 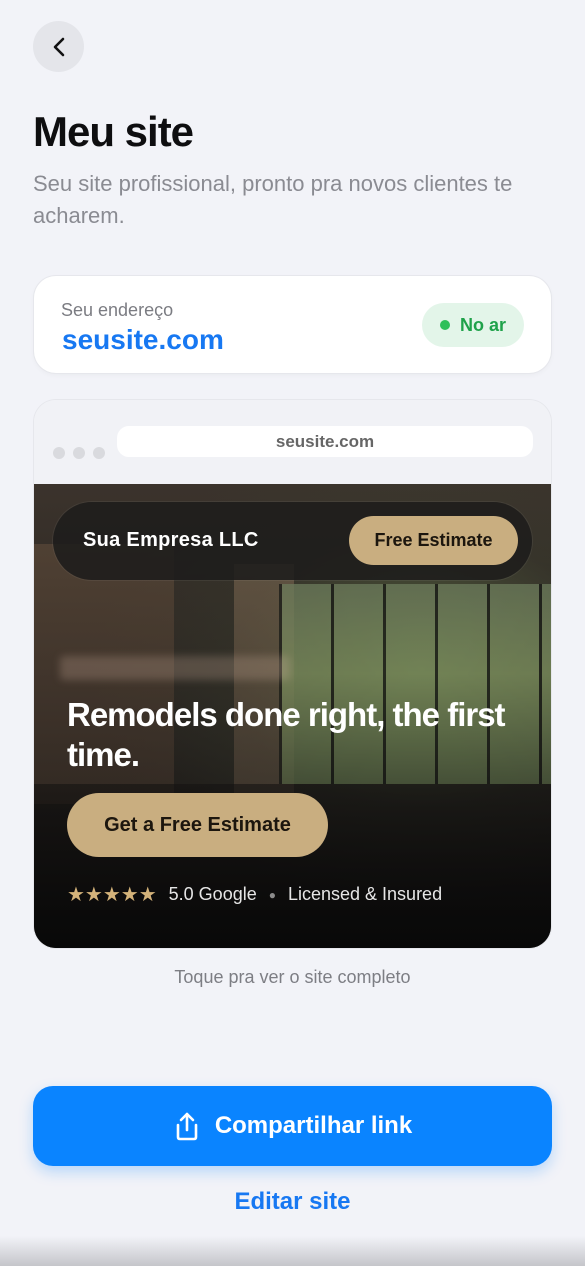 What do you see at coordinates (197, 825) in the screenshot?
I see `preview-hero-cta: Get a Free Estimate` at bounding box center [197, 825].